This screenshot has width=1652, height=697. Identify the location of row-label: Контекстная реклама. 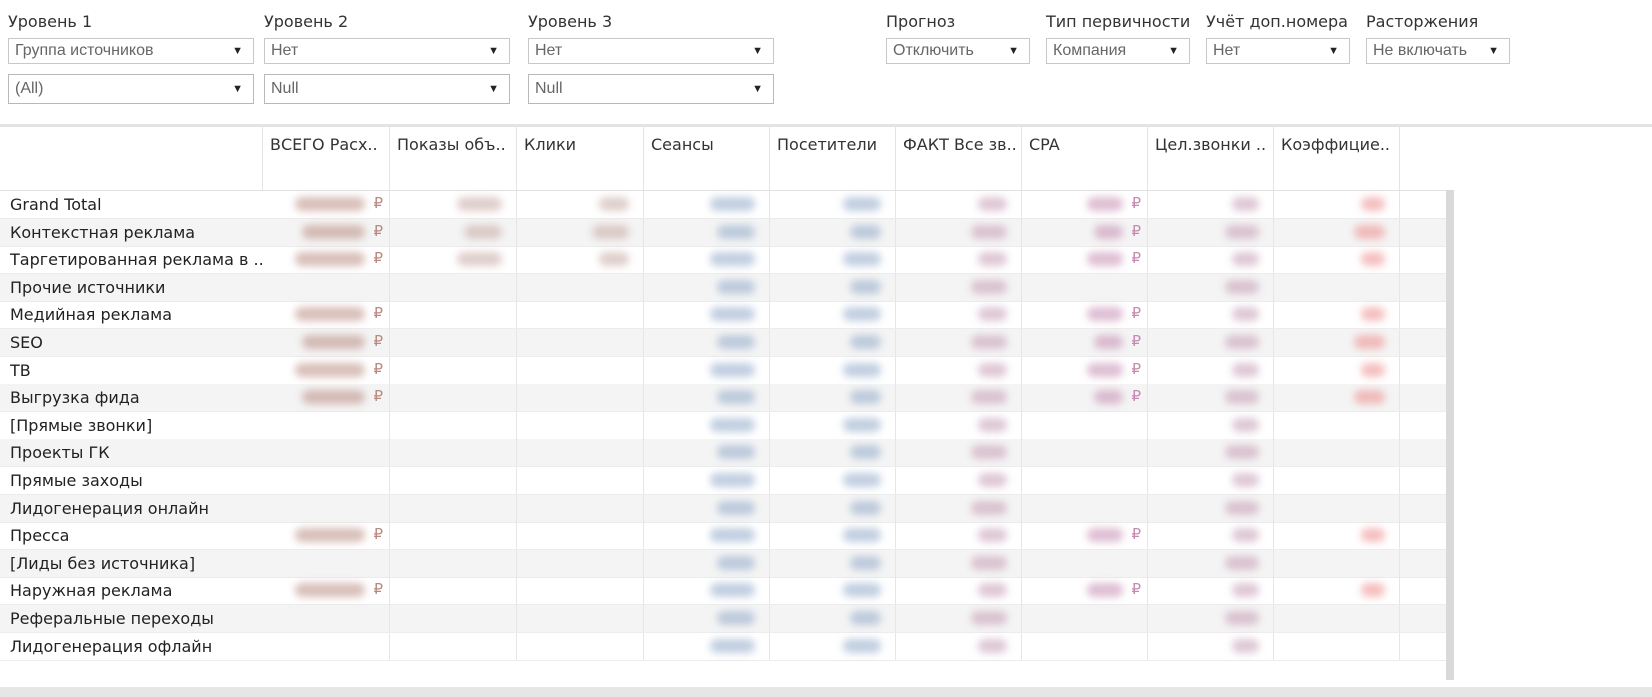
(103, 232).